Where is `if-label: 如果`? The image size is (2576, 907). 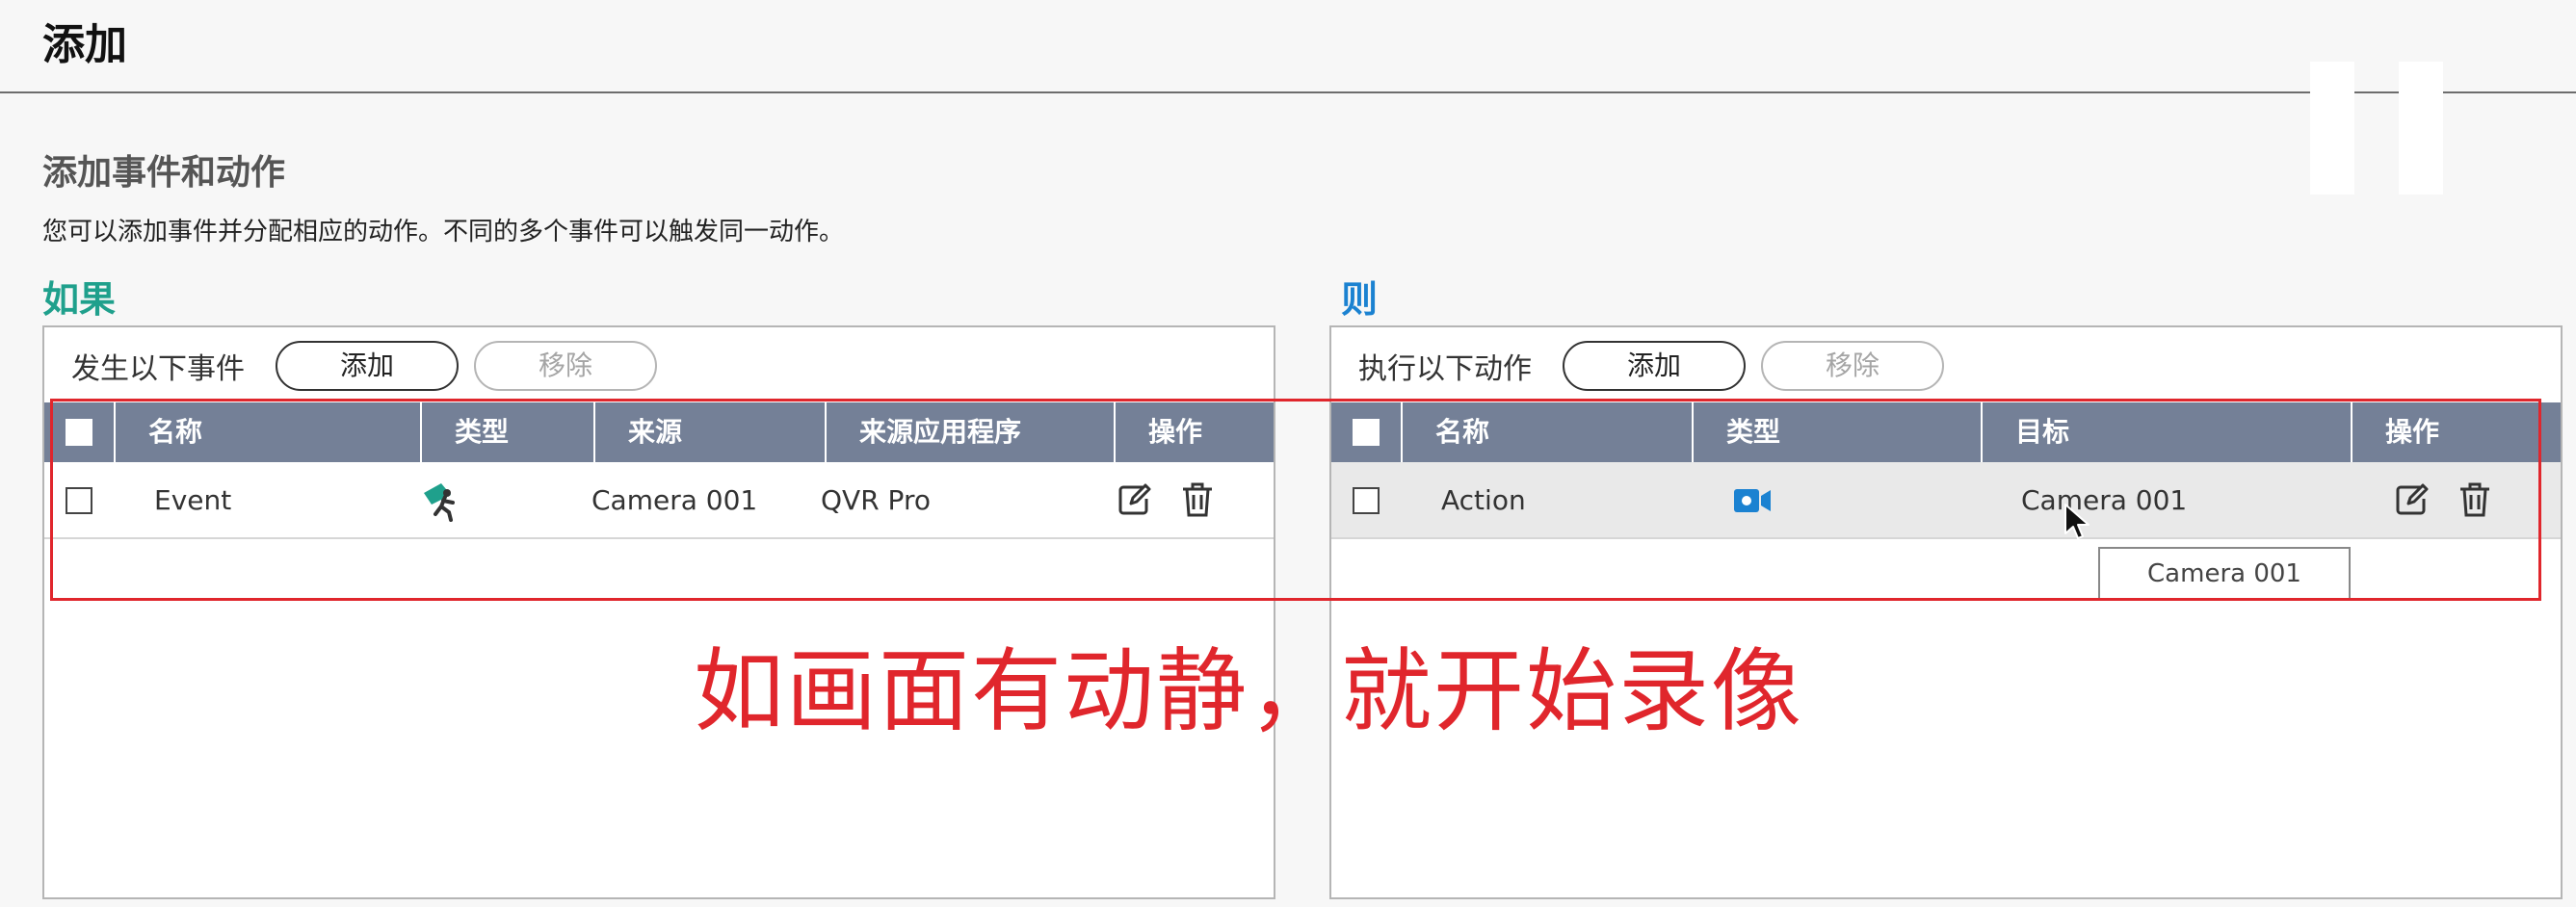
if-label: 如果 is located at coordinates (80, 299).